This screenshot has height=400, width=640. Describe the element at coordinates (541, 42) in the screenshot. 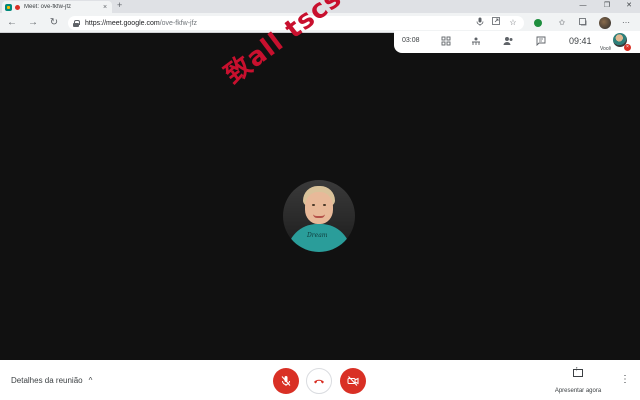

I see `chat-icon` at that location.